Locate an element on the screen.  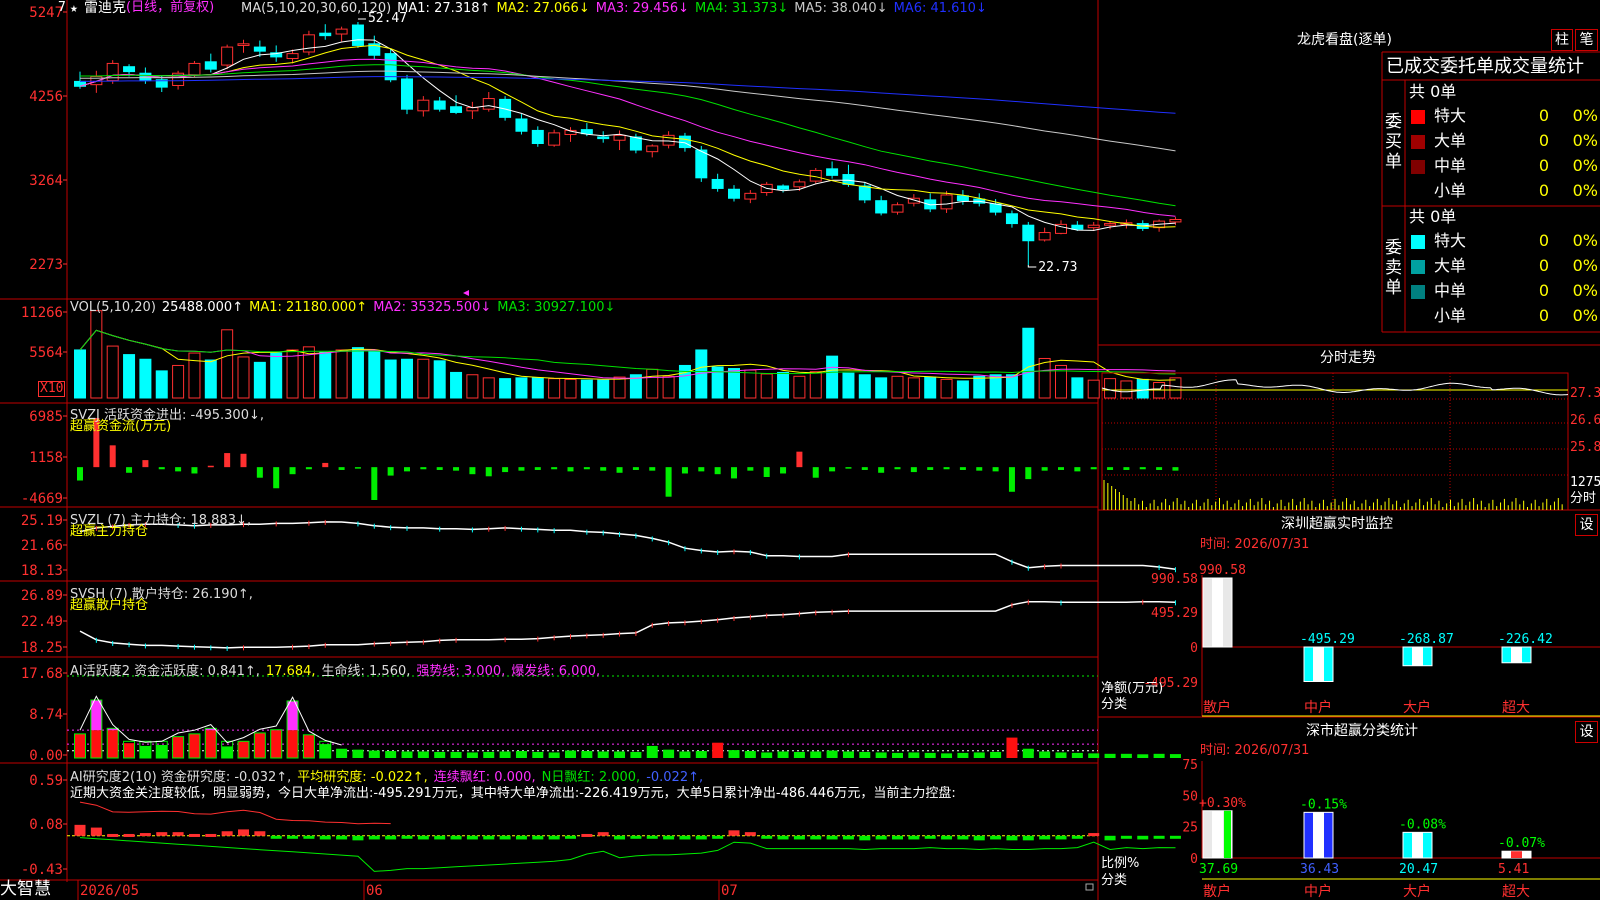
ai2-green-line is located at coordinates (627, 854).